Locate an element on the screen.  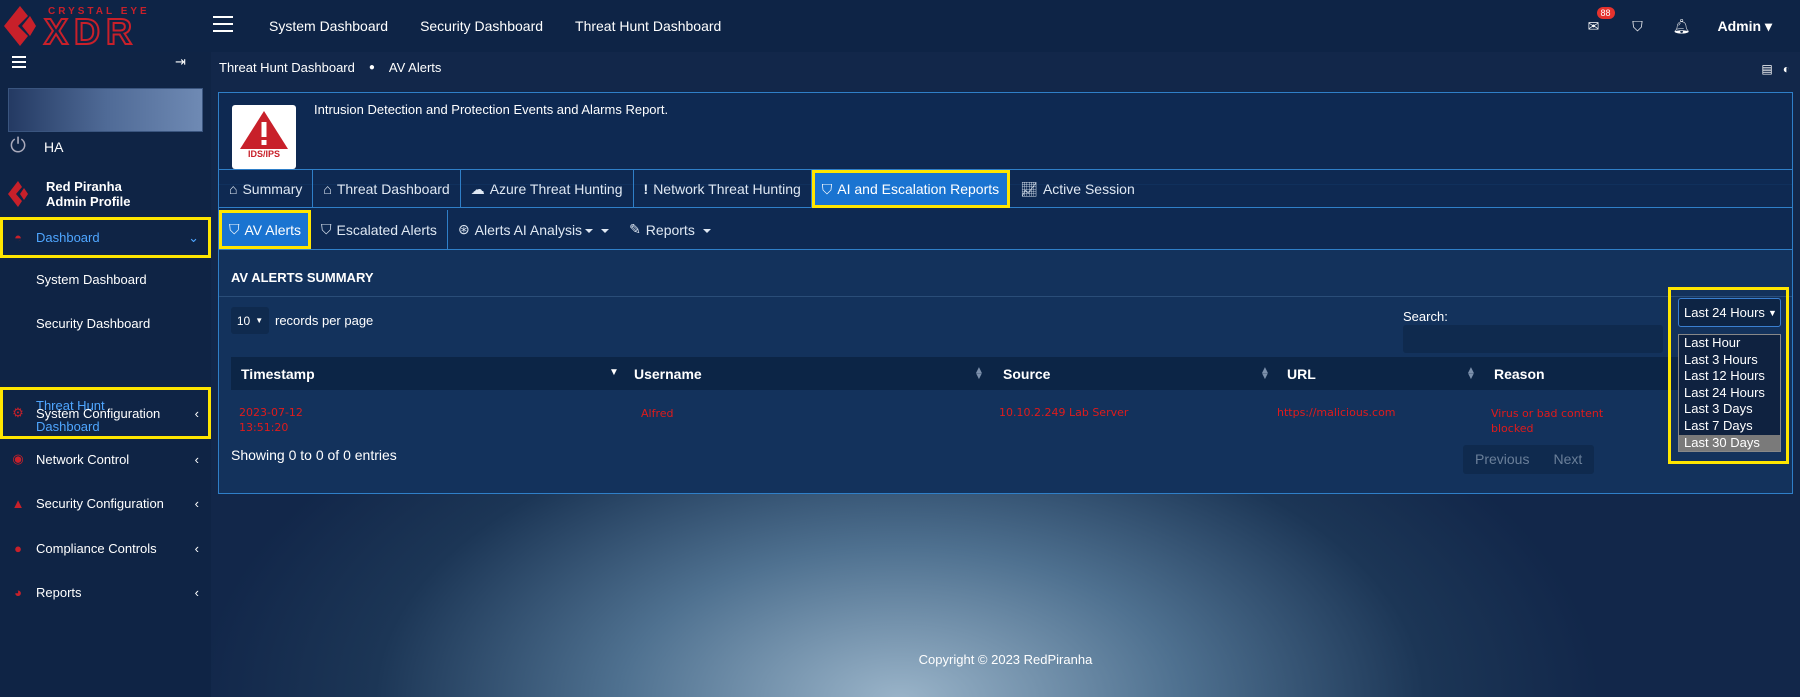
logout-icon: ⇥ is located at coordinates (180, 62).